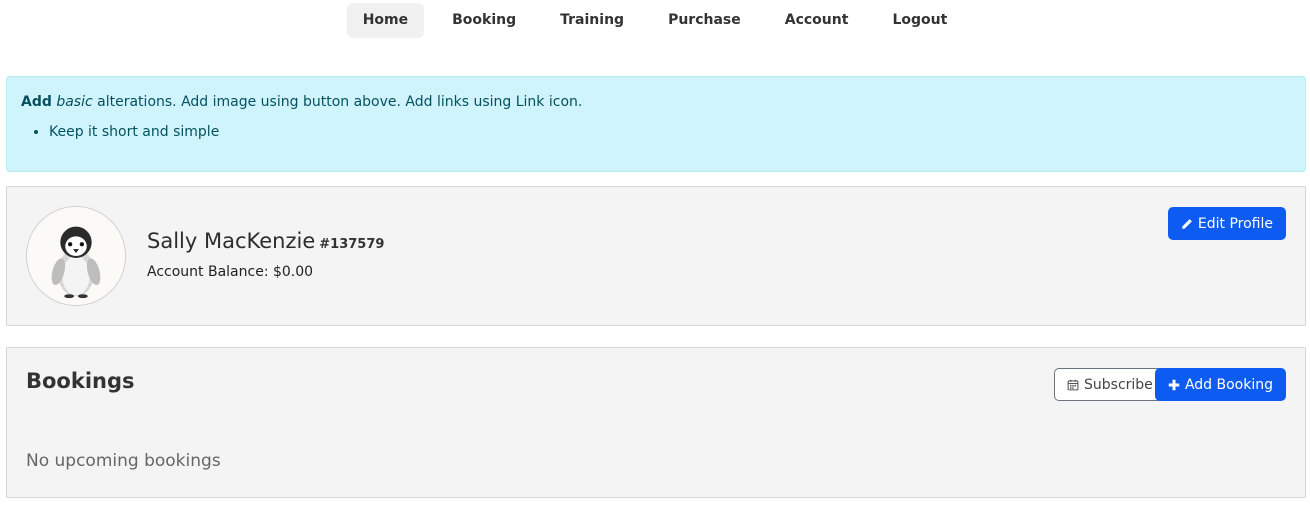 The width and height of the screenshot is (1310, 506). What do you see at coordinates (670, 132) in the screenshot?
I see `alert-bullet: Keep it short and simple` at bounding box center [670, 132].